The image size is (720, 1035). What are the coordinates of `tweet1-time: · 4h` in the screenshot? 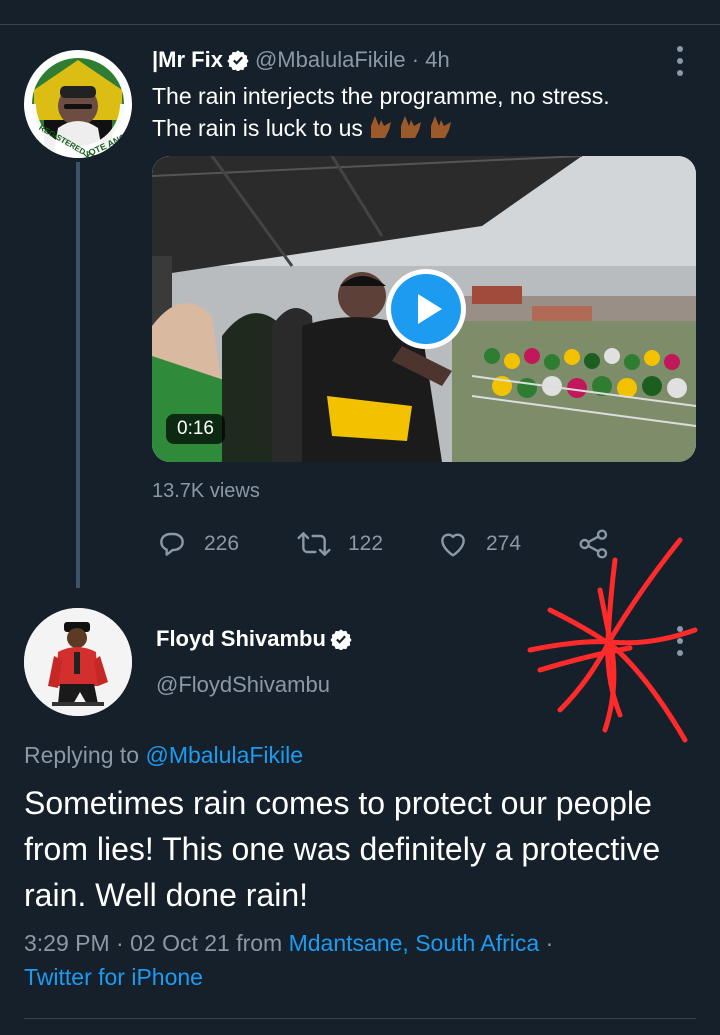 It's located at (431, 59).